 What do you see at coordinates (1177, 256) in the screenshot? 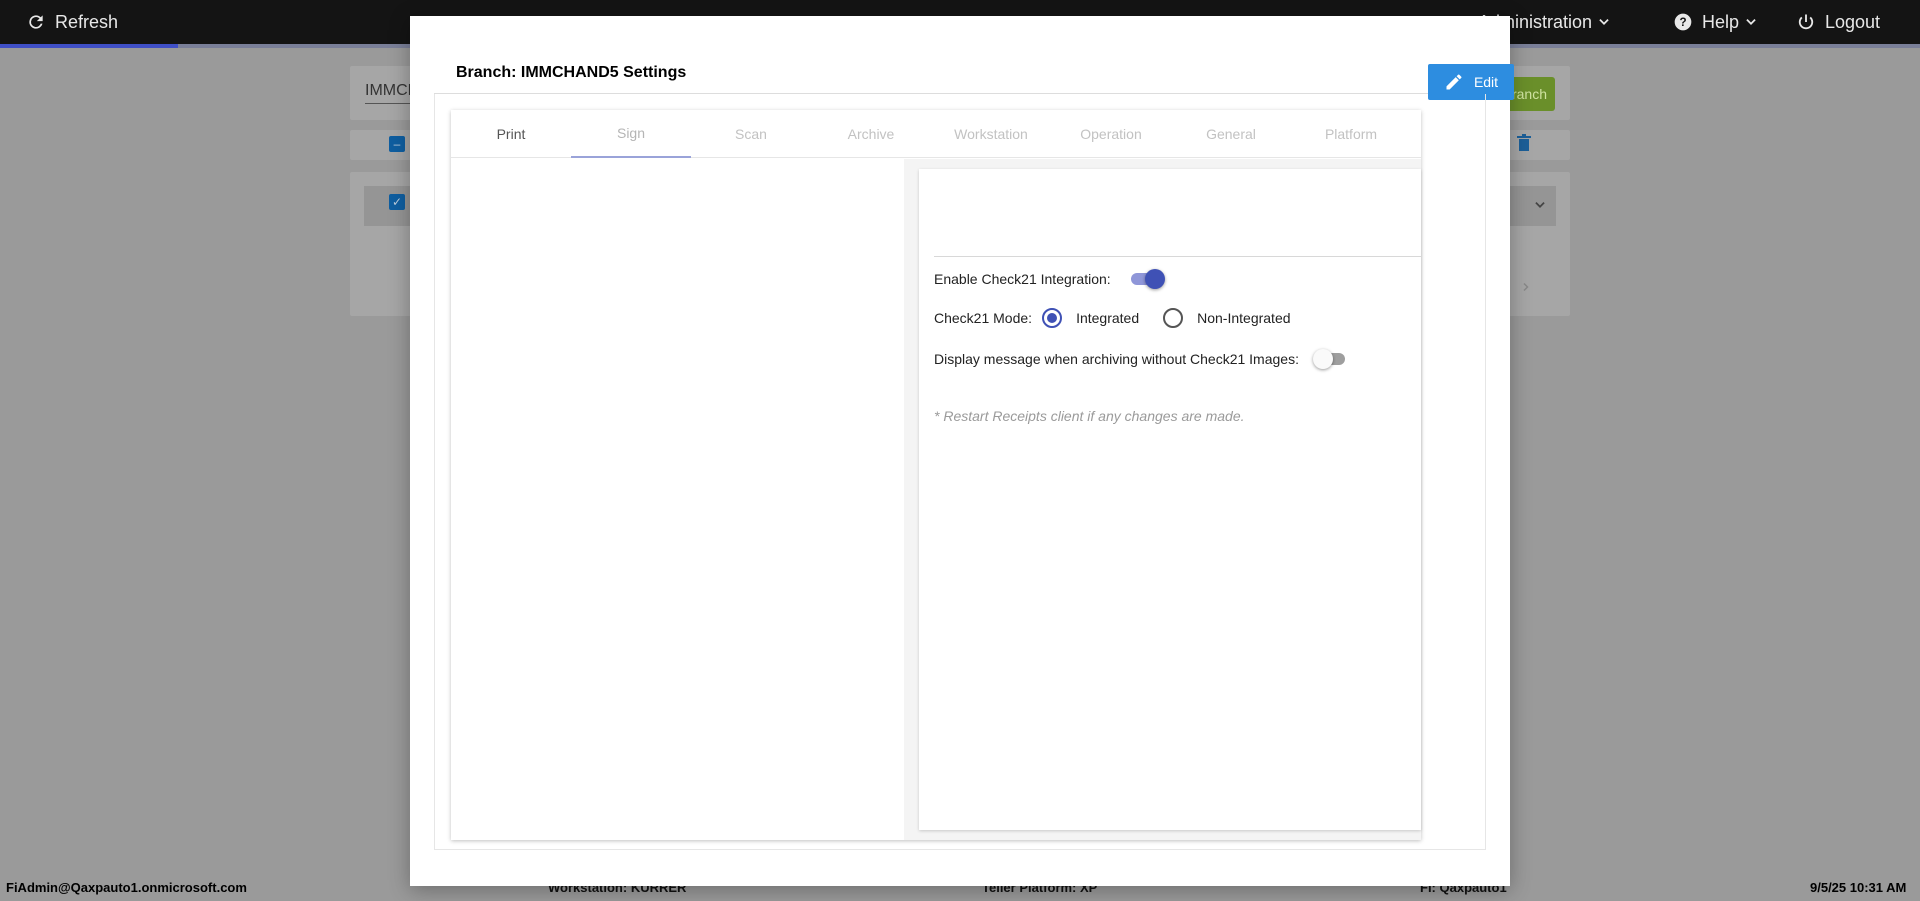
I see `divider` at bounding box center [1177, 256].